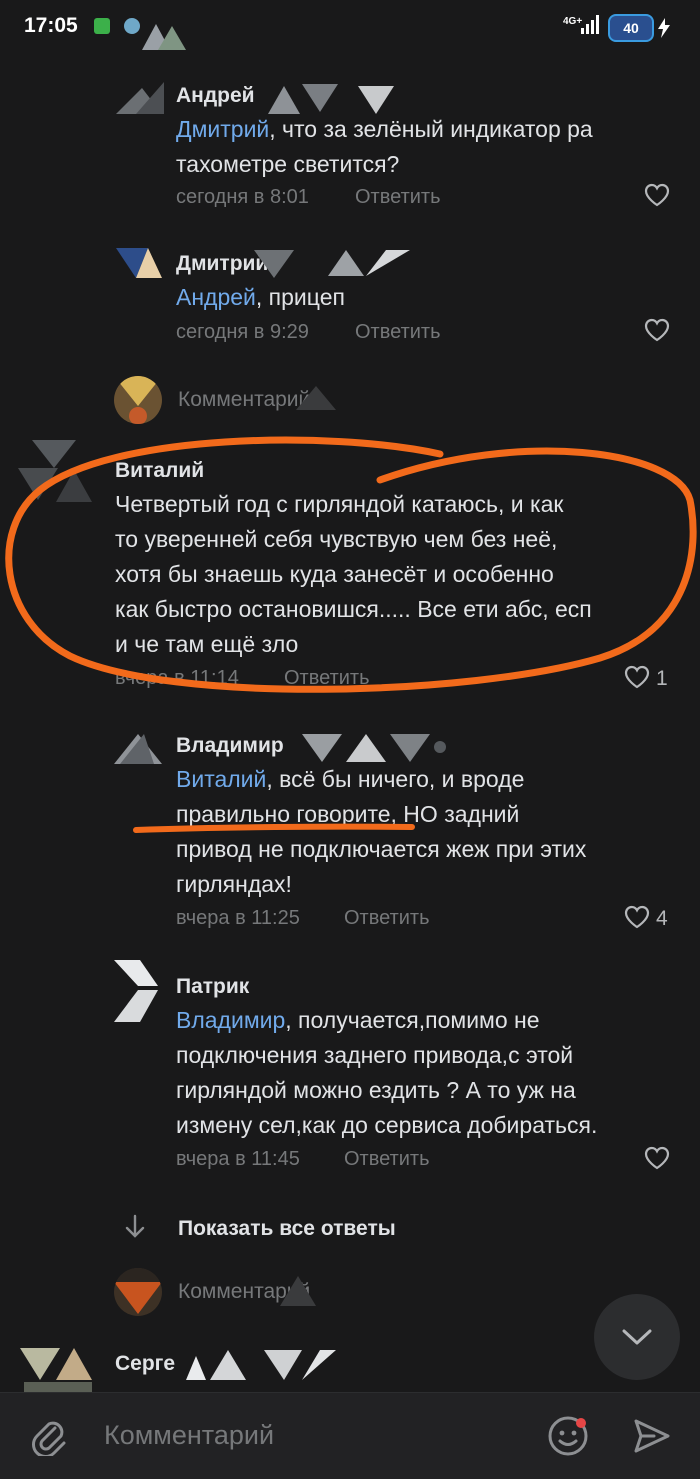 This screenshot has width=700, height=1479. I want to click on attach-icon, so click(49, 1436).